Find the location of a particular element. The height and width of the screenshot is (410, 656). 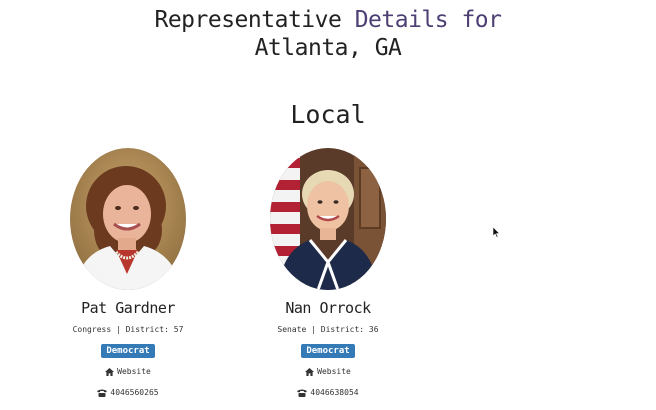

phone-link: 4046560265 is located at coordinates (128, 393).